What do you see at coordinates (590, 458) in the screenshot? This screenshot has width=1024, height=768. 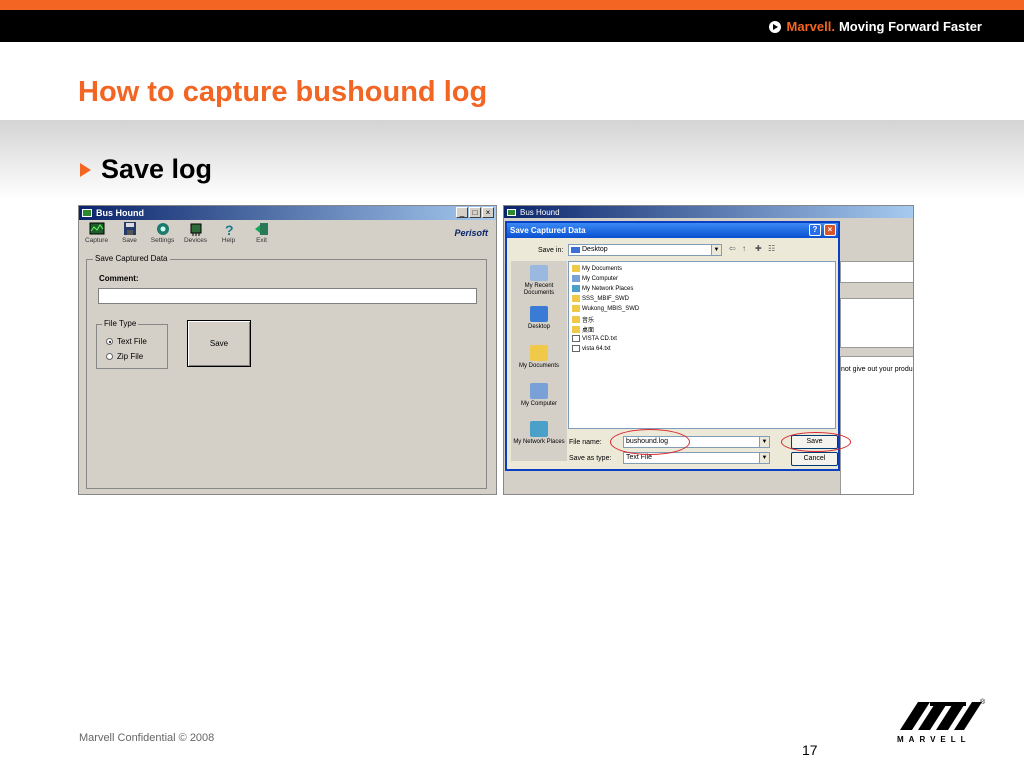 I see `save-as-type-label: Save as type:` at bounding box center [590, 458].